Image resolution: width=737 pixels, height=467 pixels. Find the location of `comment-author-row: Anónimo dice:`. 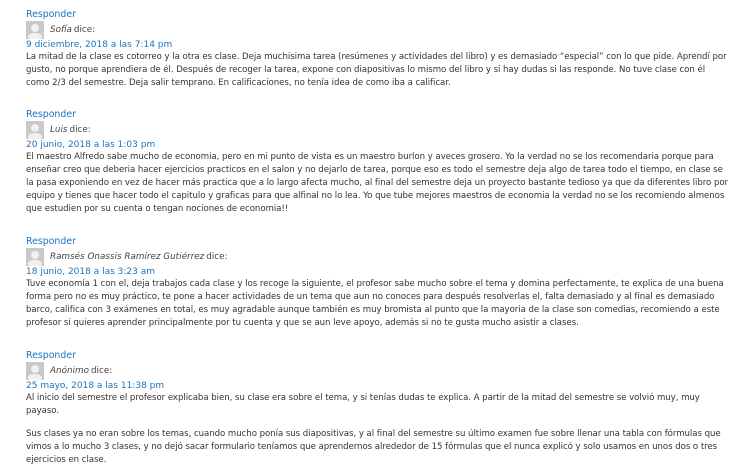

comment-author-row: Anónimo dice: is located at coordinates (378, 371).